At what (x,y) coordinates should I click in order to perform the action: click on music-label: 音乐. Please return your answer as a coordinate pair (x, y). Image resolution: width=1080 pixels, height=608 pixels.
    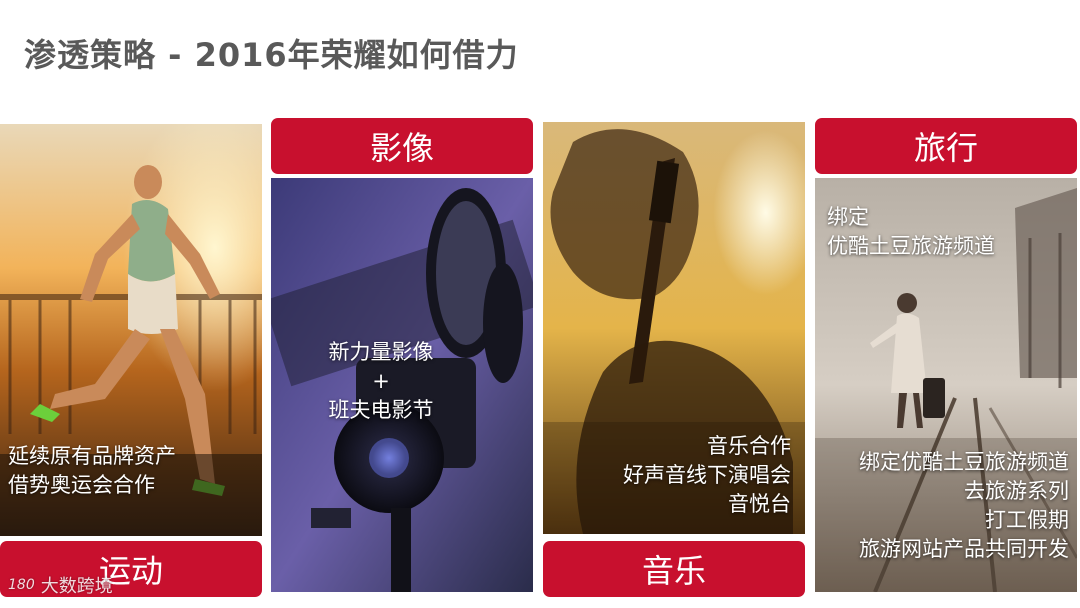
    Looking at the image, I should click on (674, 569).